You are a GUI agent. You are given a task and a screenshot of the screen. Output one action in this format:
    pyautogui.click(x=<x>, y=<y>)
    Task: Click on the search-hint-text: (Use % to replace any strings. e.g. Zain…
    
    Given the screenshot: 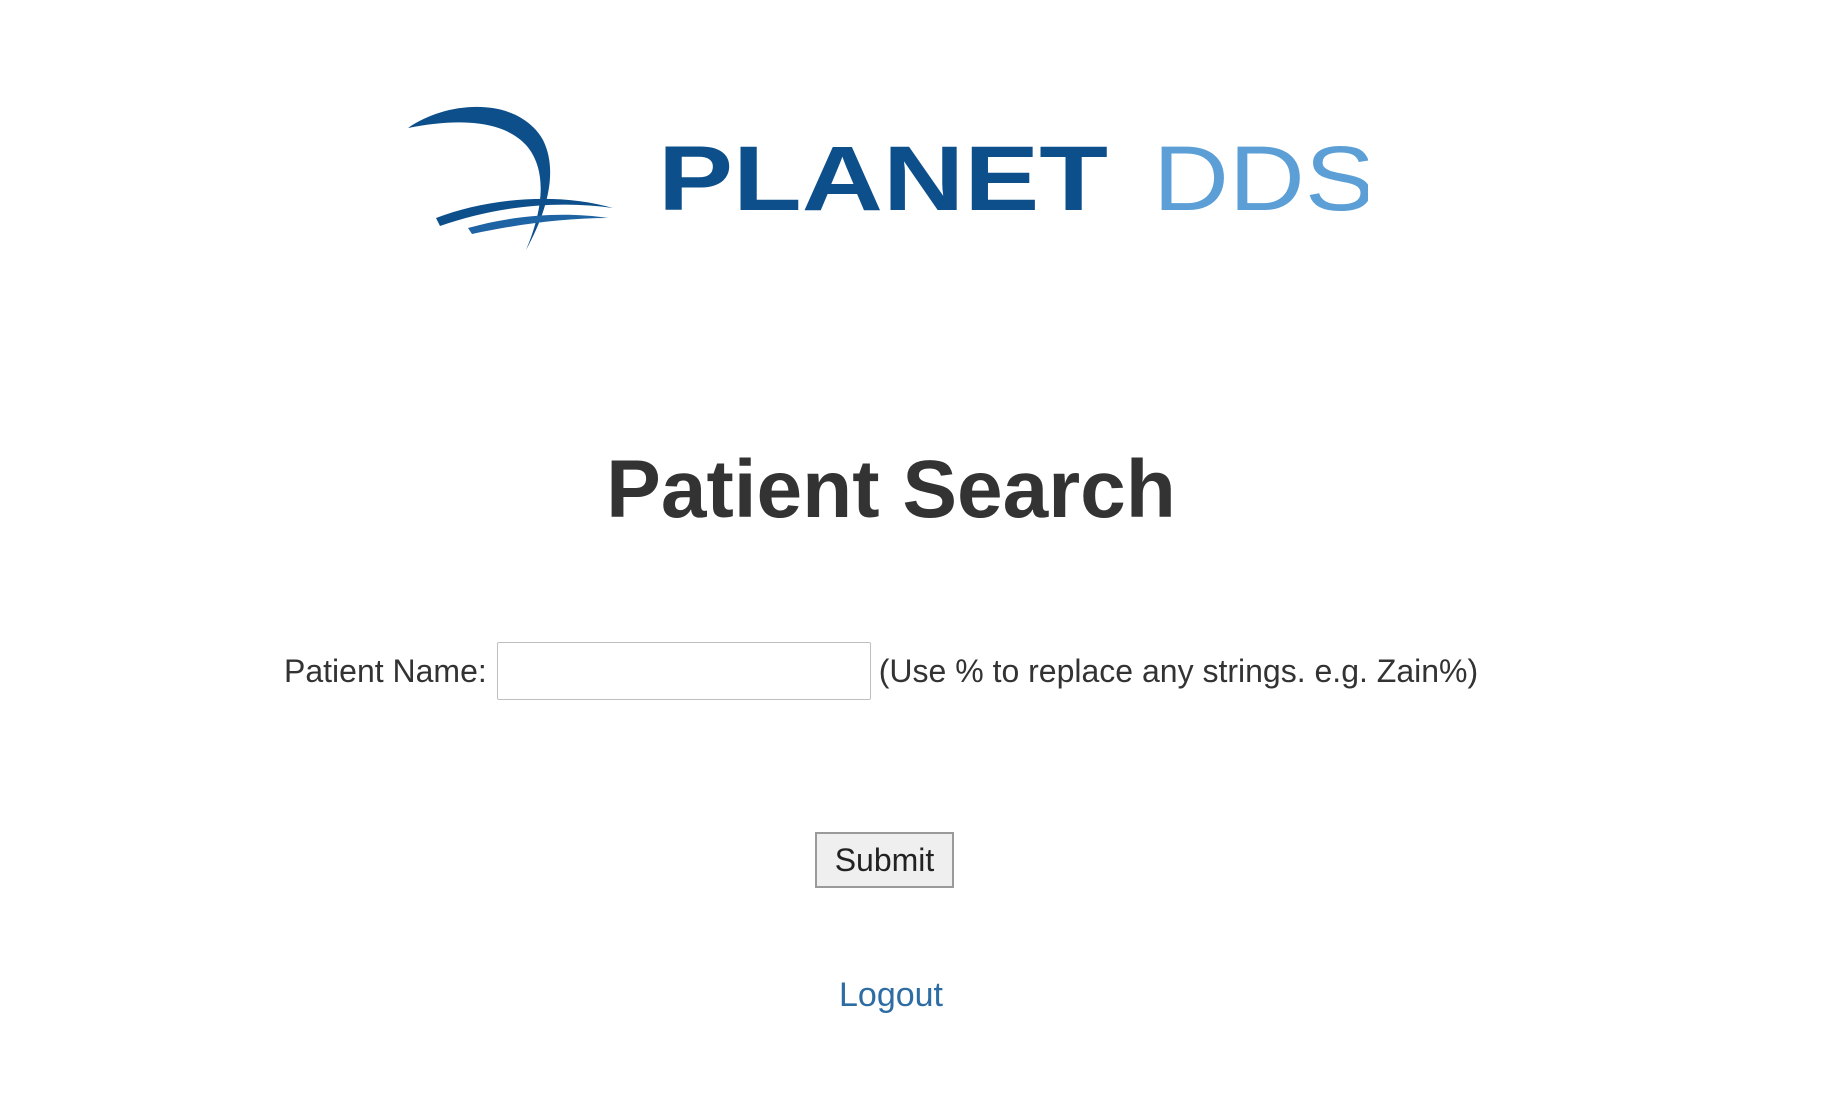 What is the action you would take?
    pyautogui.click(x=1178, y=670)
    